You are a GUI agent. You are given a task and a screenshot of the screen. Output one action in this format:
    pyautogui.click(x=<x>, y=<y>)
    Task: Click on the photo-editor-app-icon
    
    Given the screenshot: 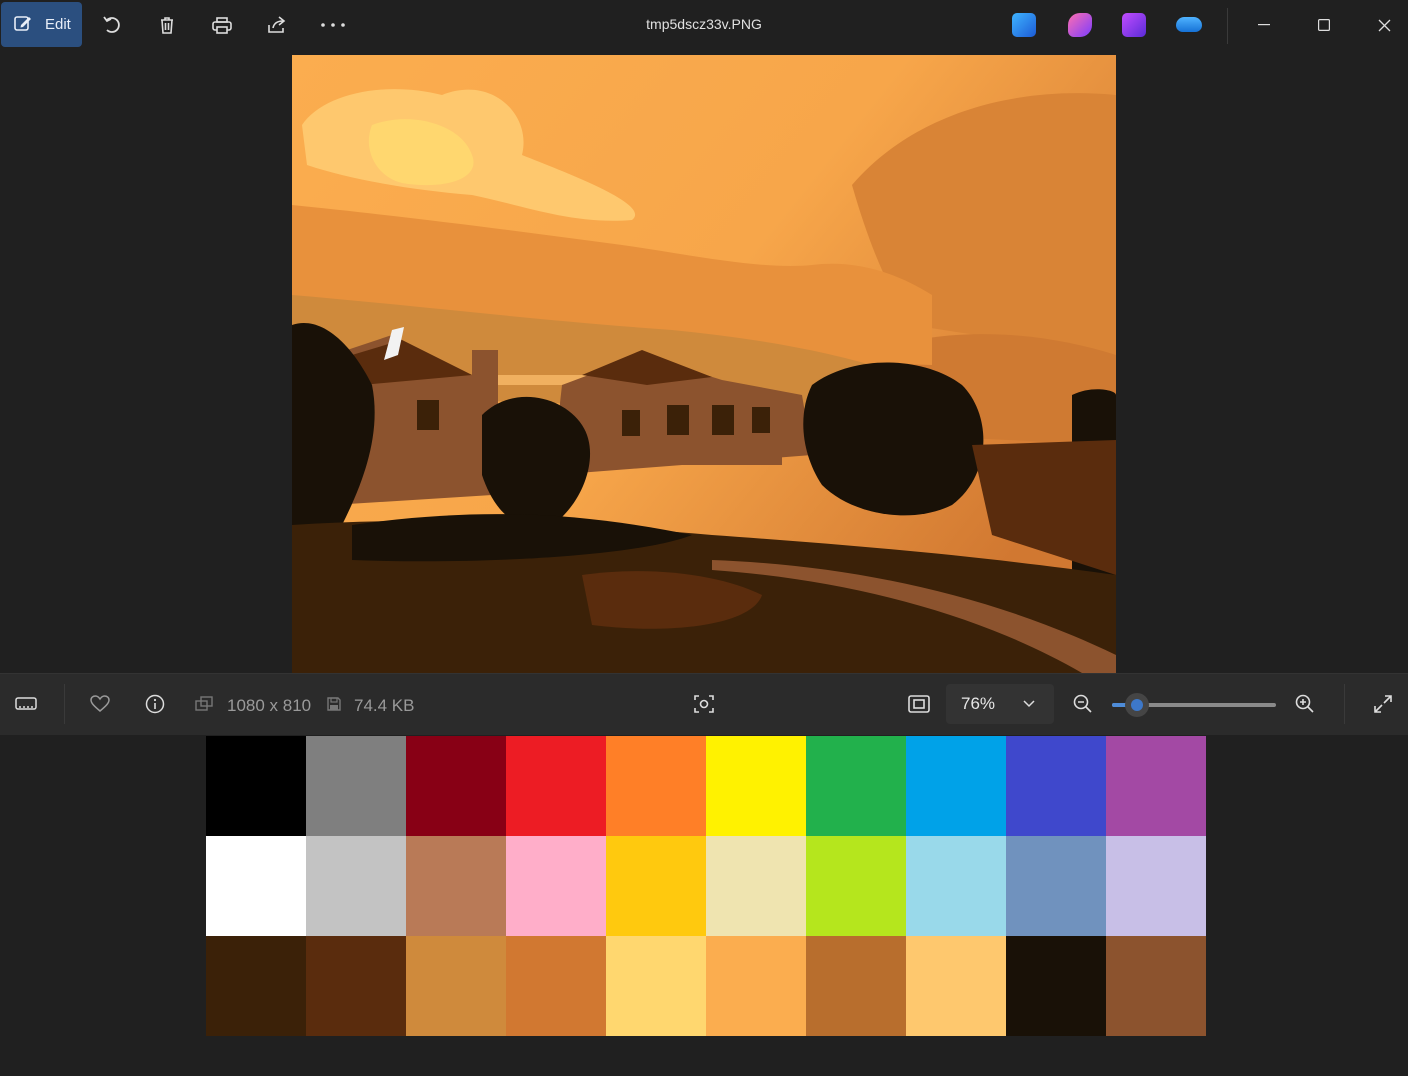 What is the action you would take?
    pyautogui.click(x=1024, y=25)
    